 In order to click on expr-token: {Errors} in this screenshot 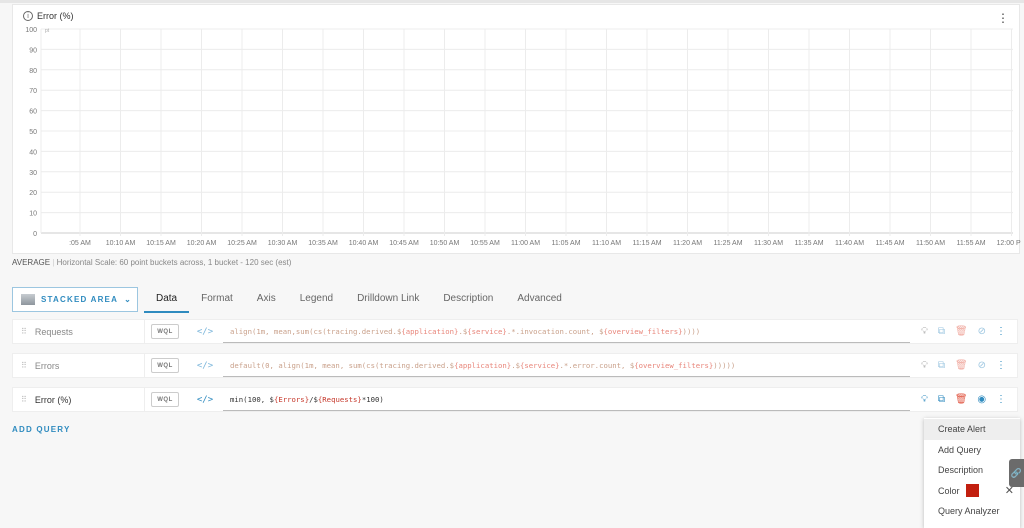, I will do `click(291, 399)`.